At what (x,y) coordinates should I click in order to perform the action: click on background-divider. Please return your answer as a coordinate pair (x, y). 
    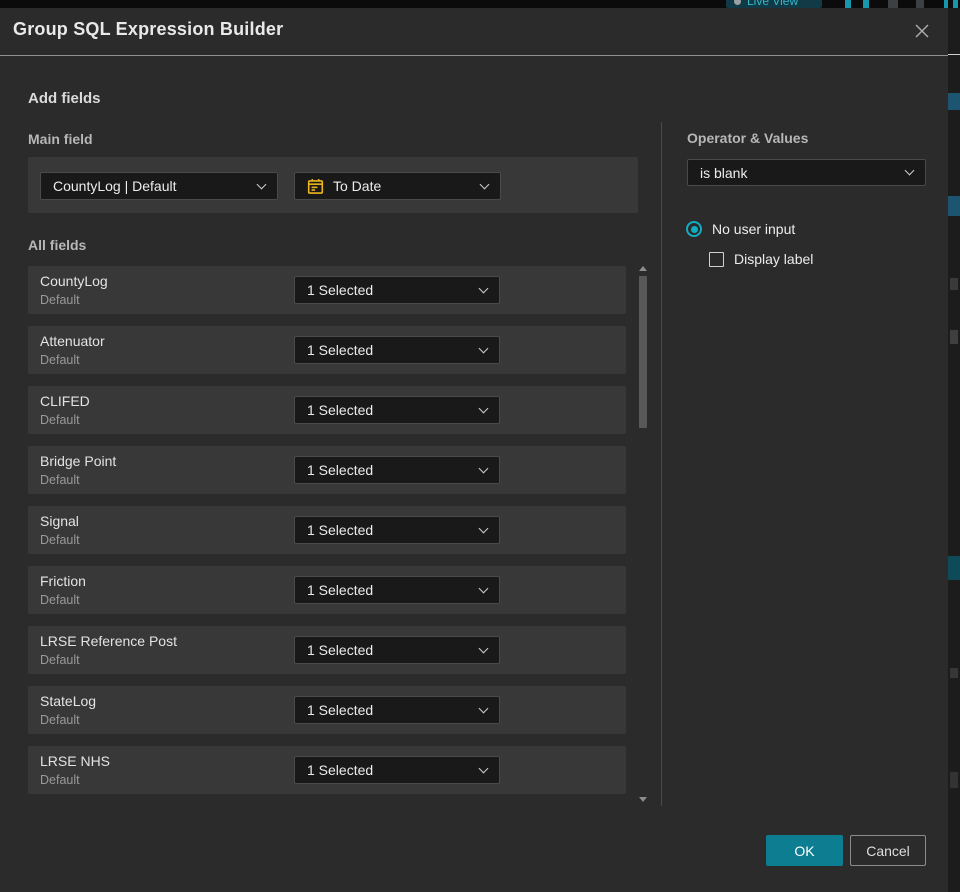
    Looking at the image, I should click on (954, 54).